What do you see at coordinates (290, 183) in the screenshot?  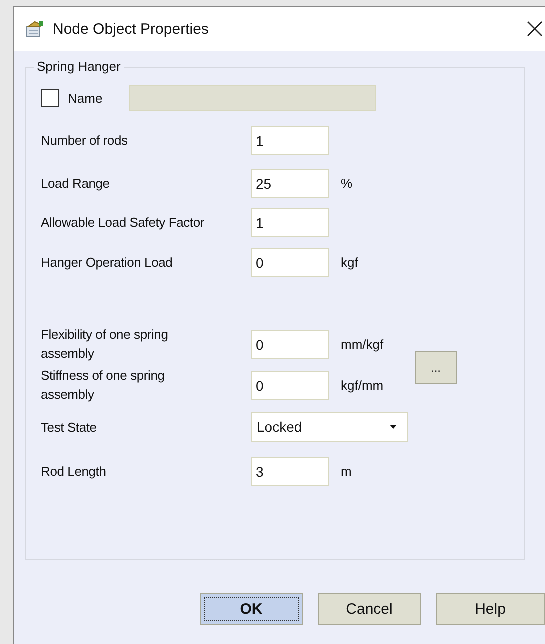 I see `input-field: 25` at bounding box center [290, 183].